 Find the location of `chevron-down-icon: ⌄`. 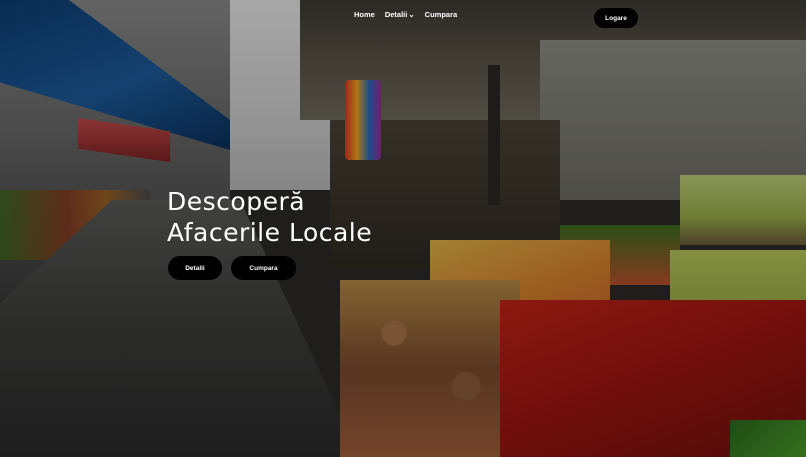

chevron-down-icon: ⌄ is located at coordinates (411, 14).